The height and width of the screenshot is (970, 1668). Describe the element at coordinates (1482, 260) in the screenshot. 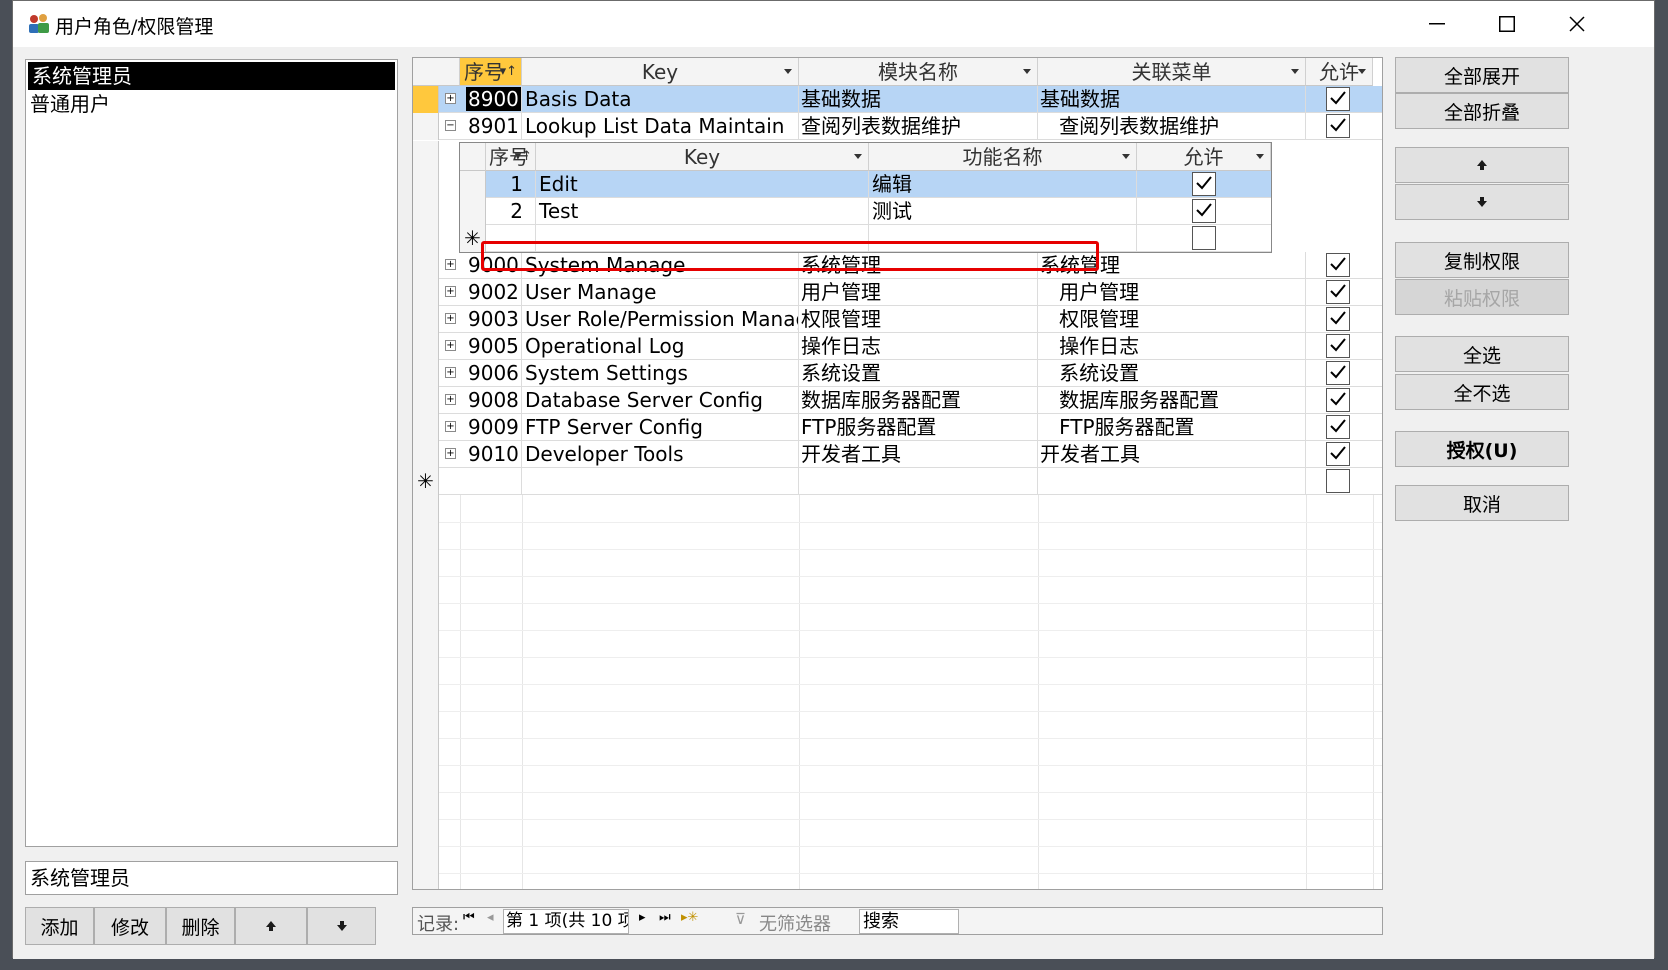

I see `copy-permission-button: 复制权限` at that location.